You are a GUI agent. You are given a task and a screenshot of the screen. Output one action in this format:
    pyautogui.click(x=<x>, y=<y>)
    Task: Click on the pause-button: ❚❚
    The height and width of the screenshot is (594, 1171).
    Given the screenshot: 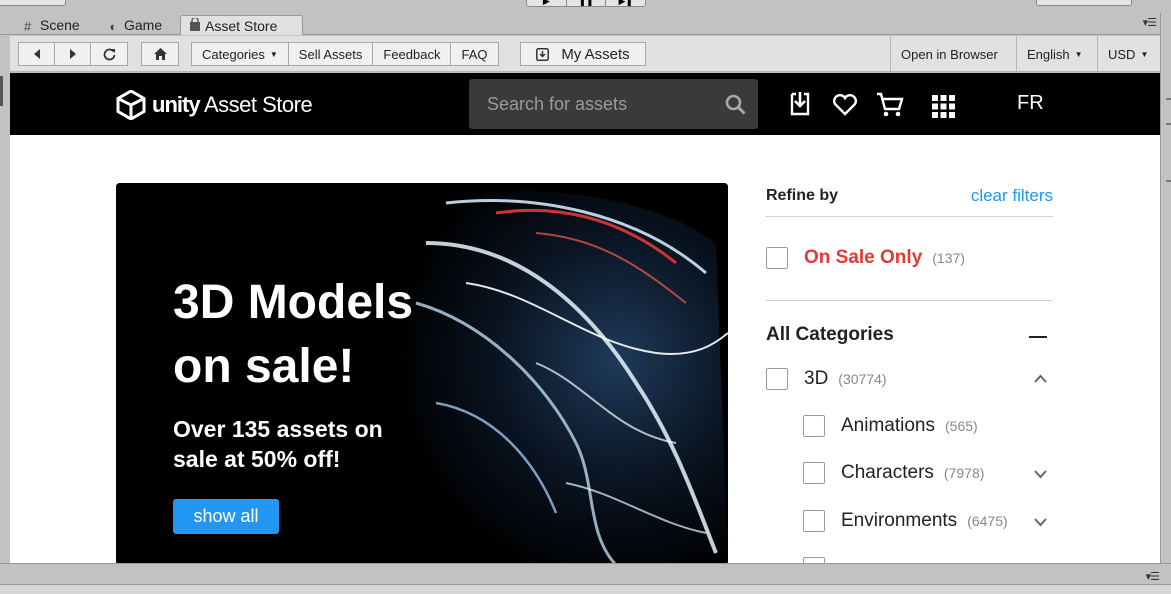 What is the action you would take?
    pyautogui.click(x=587, y=3)
    